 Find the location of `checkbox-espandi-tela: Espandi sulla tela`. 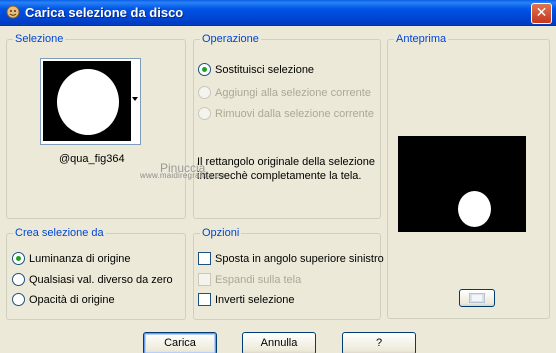

checkbox-espandi-tela: Espandi sulla tela is located at coordinates (249, 279).